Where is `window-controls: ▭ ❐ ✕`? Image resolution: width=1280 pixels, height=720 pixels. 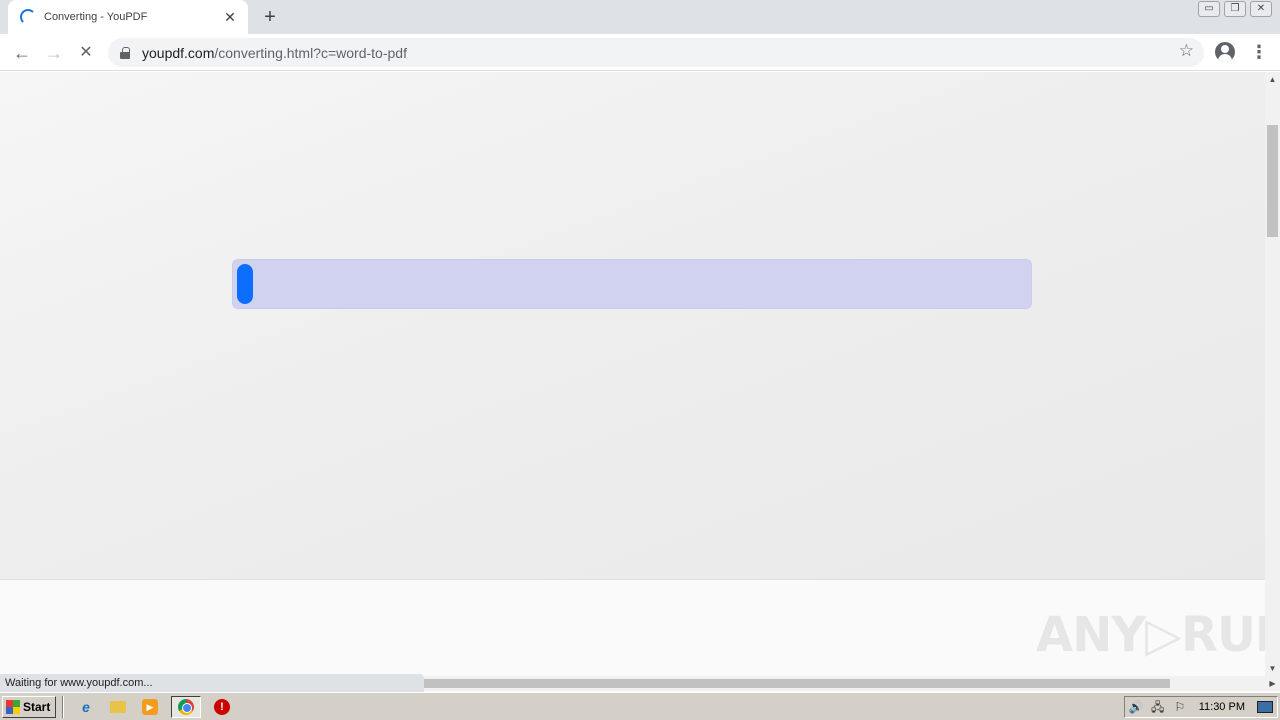 window-controls: ▭ ❐ ✕ is located at coordinates (1235, 9).